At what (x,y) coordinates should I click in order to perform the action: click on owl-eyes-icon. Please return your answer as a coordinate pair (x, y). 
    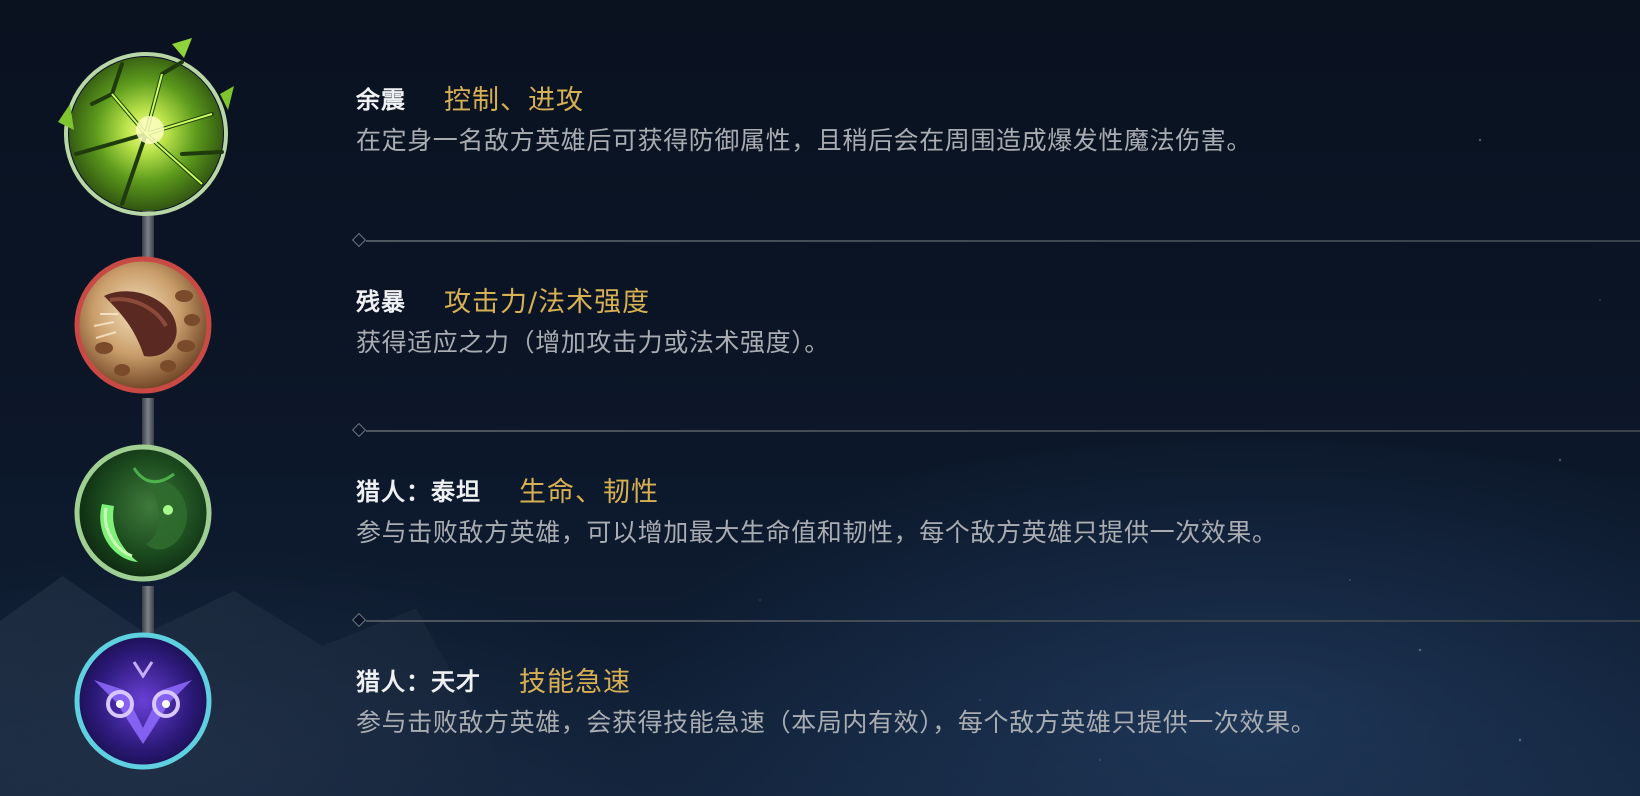
    Looking at the image, I should click on (143, 701).